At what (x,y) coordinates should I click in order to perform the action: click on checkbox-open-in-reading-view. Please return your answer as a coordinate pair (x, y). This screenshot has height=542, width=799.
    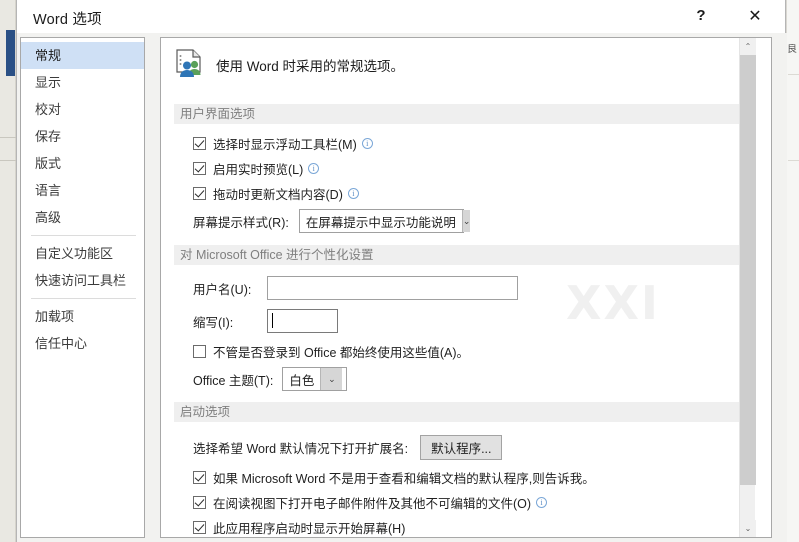
    Looking at the image, I should click on (199, 502).